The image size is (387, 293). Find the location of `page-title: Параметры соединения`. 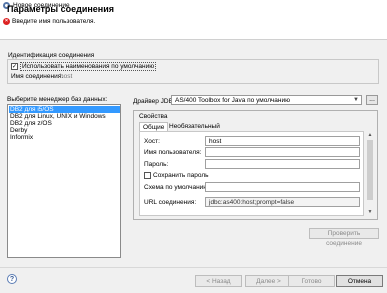

page-title: Параметры соединения is located at coordinates (61, 9).